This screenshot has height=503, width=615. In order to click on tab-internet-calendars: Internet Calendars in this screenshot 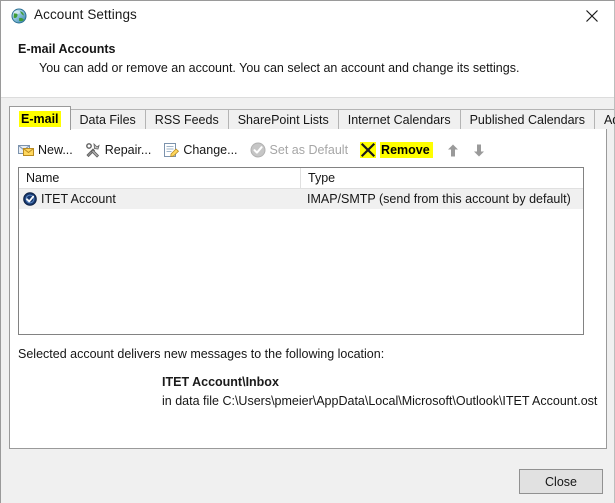, I will do `click(399, 119)`.